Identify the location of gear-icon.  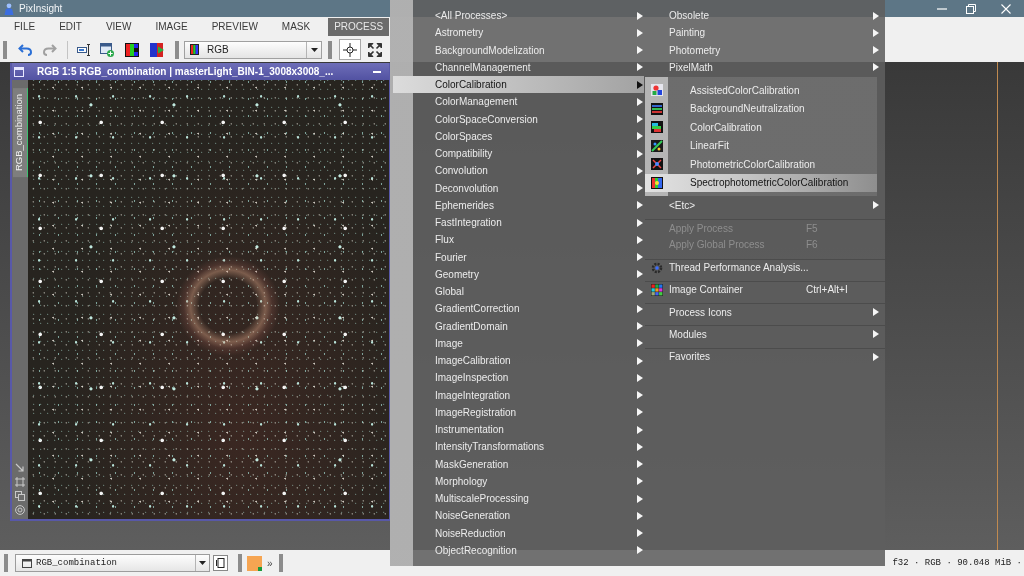
(657, 267).